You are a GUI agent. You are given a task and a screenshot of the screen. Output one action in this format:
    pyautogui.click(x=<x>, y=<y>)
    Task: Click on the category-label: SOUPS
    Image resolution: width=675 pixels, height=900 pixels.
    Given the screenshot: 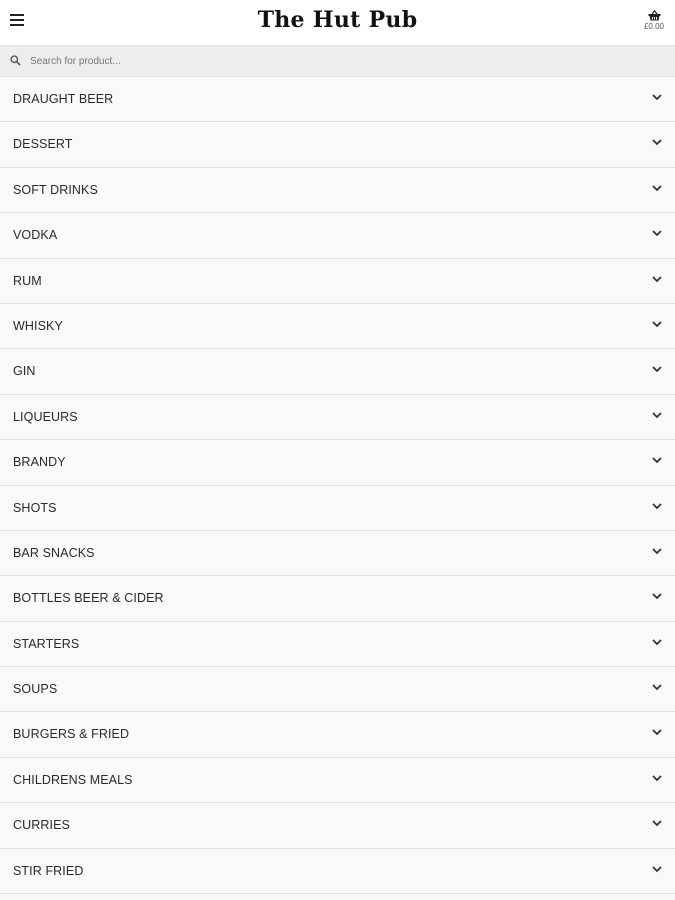 What is the action you would take?
    pyautogui.click(x=35, y=689)
    